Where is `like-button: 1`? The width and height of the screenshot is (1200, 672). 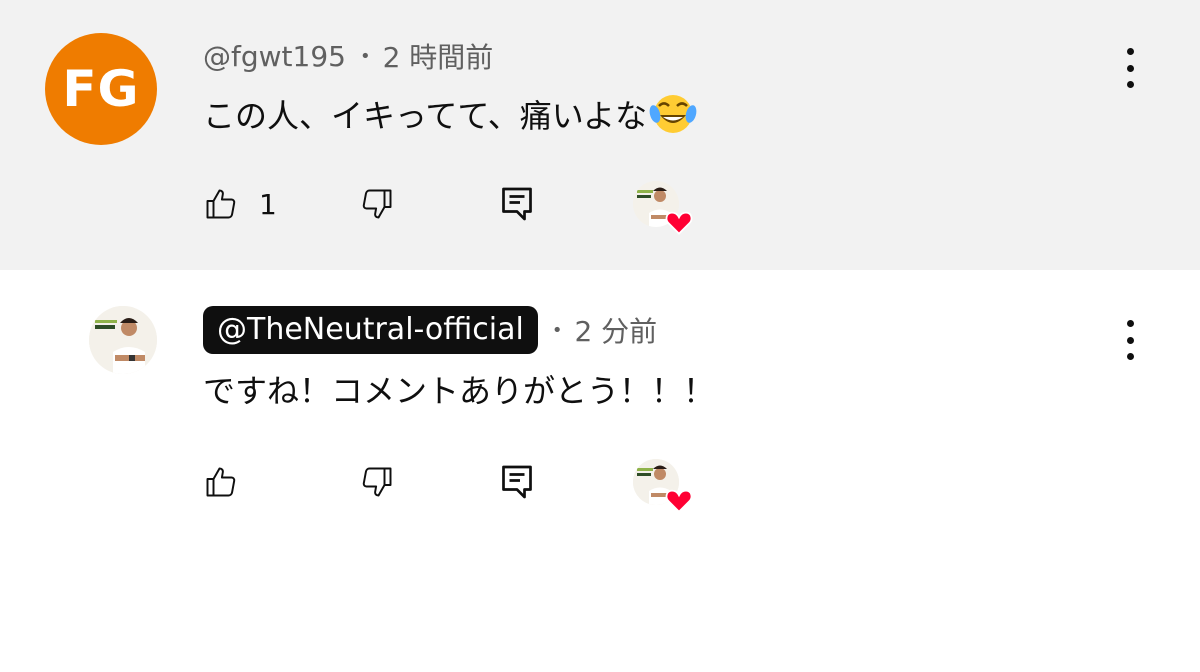
like-button: 1 is located at coordinates (240, 204).